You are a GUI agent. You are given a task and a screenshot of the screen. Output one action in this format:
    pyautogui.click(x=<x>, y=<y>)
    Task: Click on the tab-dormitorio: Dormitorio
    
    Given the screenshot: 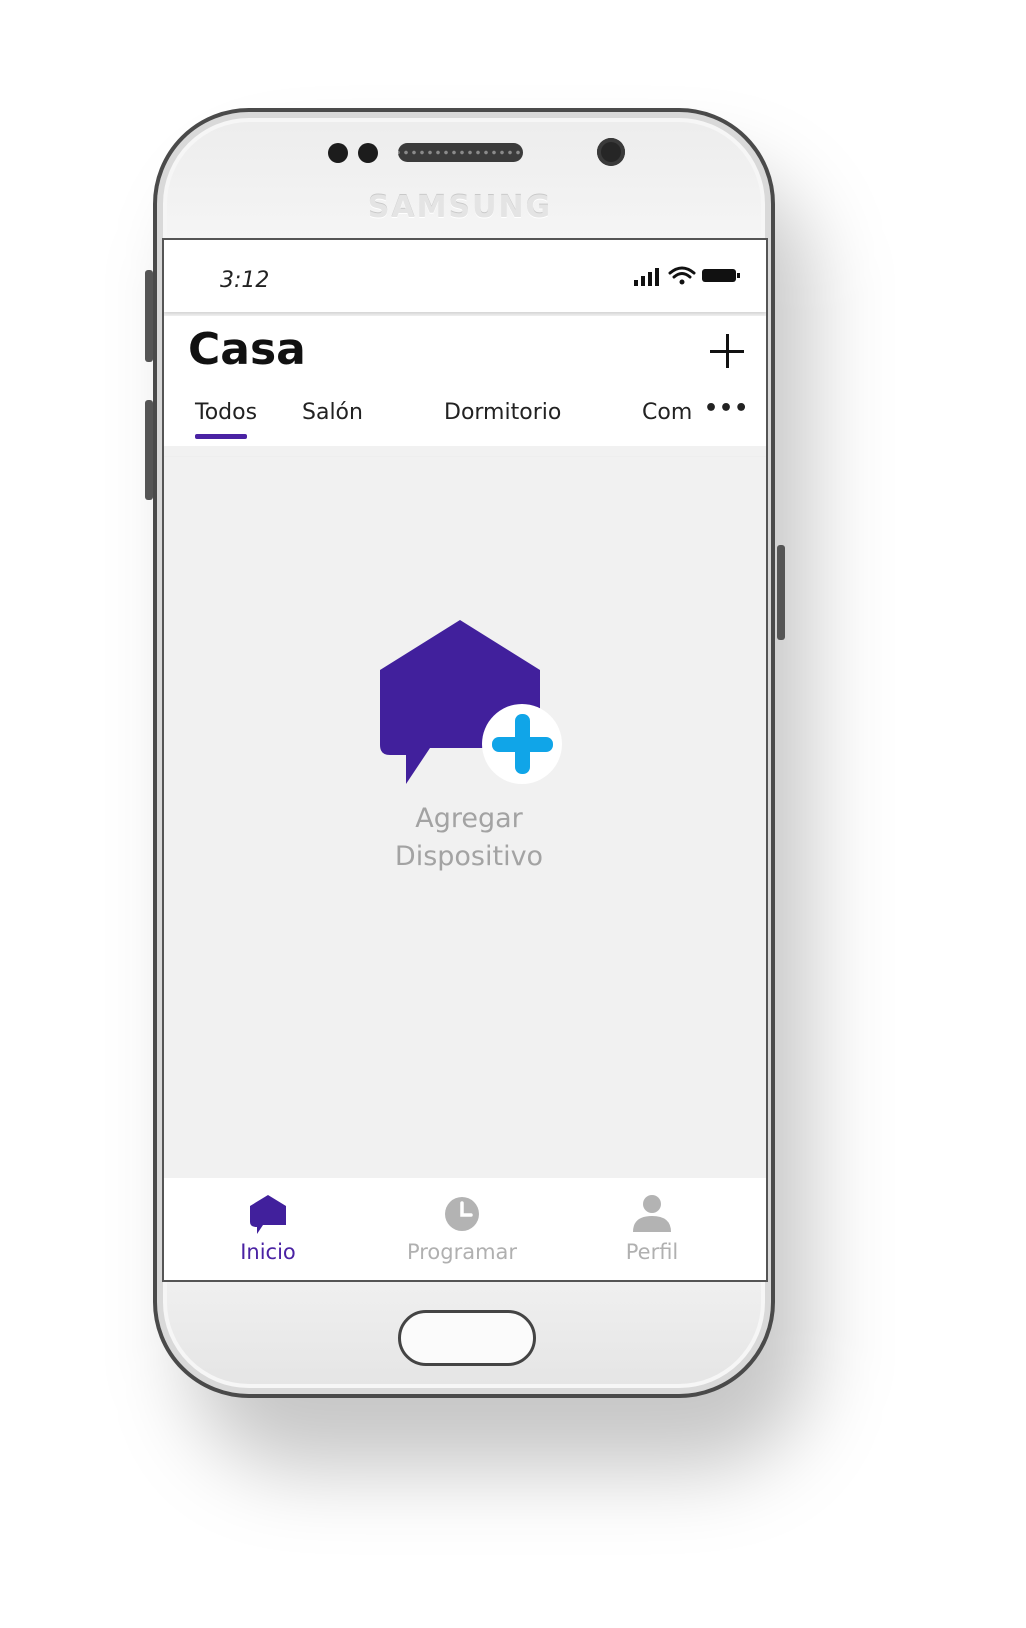 What is the action you would take?
    pyautogui.click(x=502, y=412)
    